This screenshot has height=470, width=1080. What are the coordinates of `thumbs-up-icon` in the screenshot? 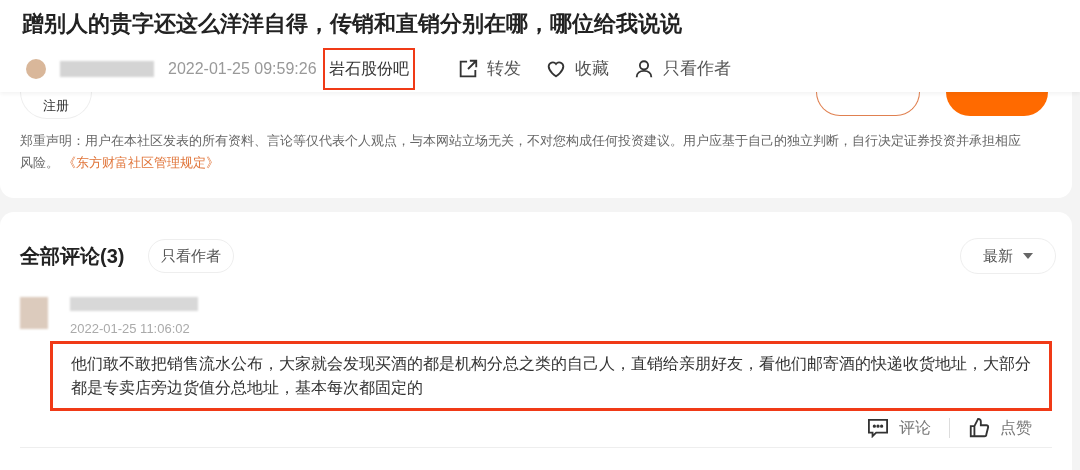 It's located at (979, 427).